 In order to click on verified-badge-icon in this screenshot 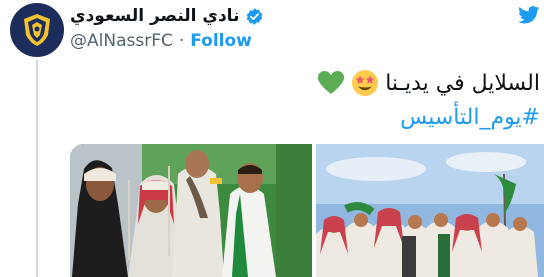, I will do `click(255, 16)`.